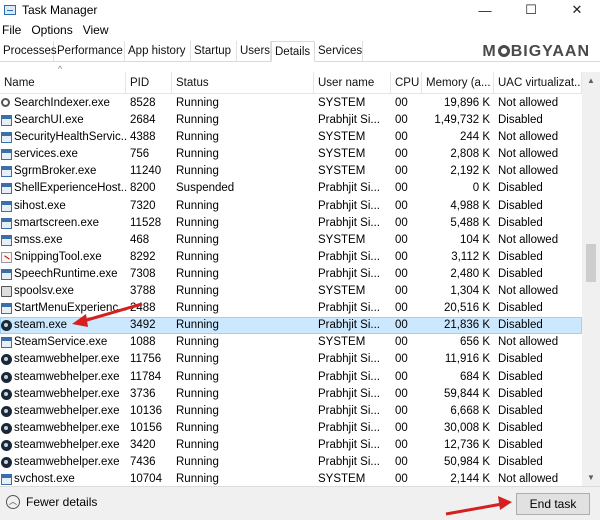 The width and height of the screenshot is (600, 520). Describe the element at coordinates (38, 239) in the screenshot. I see `process-name: smss.exe` at that location.